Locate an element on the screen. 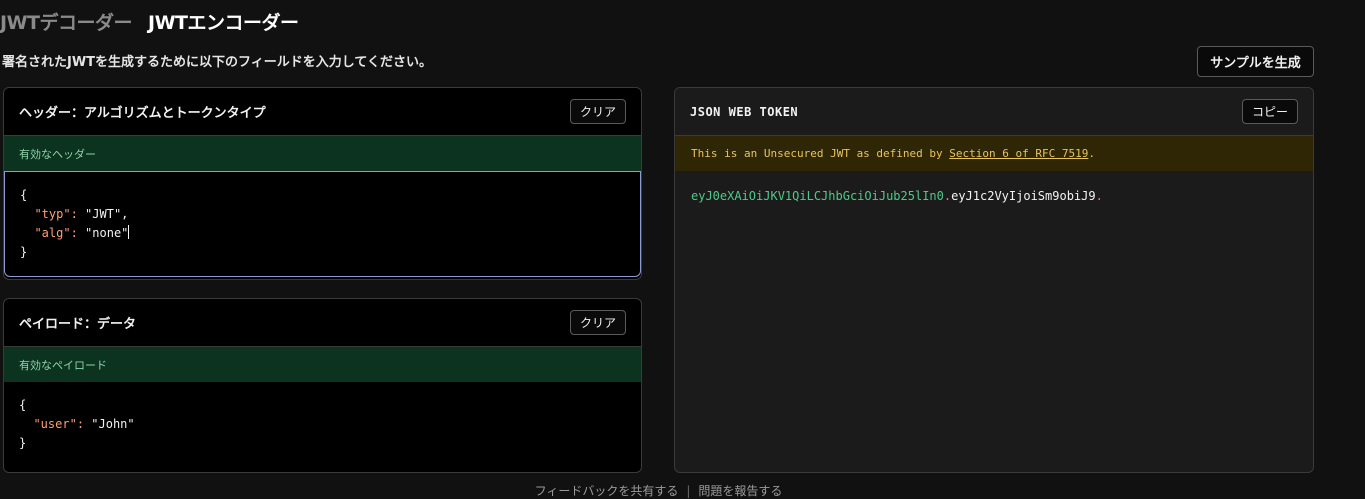 The height and width of the screenshot is (499, 1365). payload-clear-button: クリア is located at coordinates (597, 322).